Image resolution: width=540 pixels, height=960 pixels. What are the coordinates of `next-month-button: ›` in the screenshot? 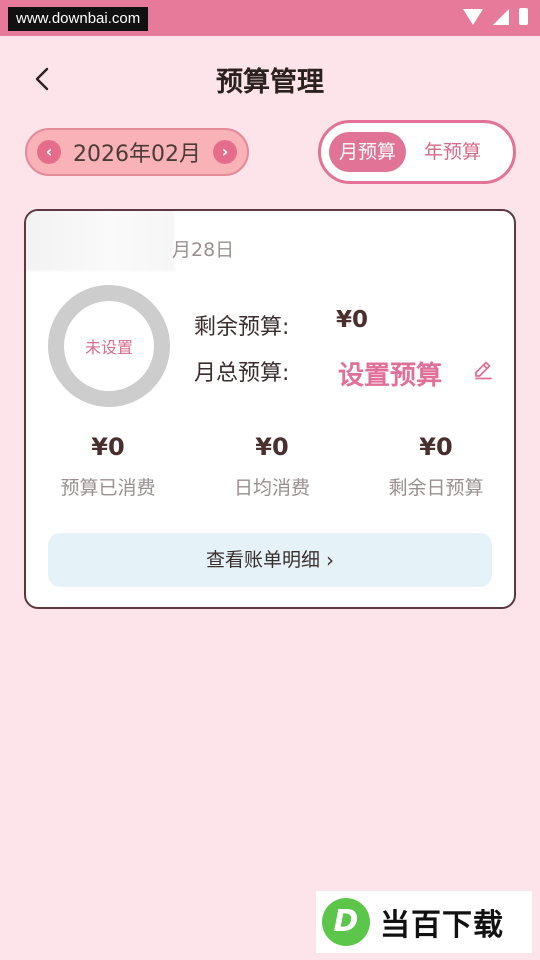 It's located at (224, 152).